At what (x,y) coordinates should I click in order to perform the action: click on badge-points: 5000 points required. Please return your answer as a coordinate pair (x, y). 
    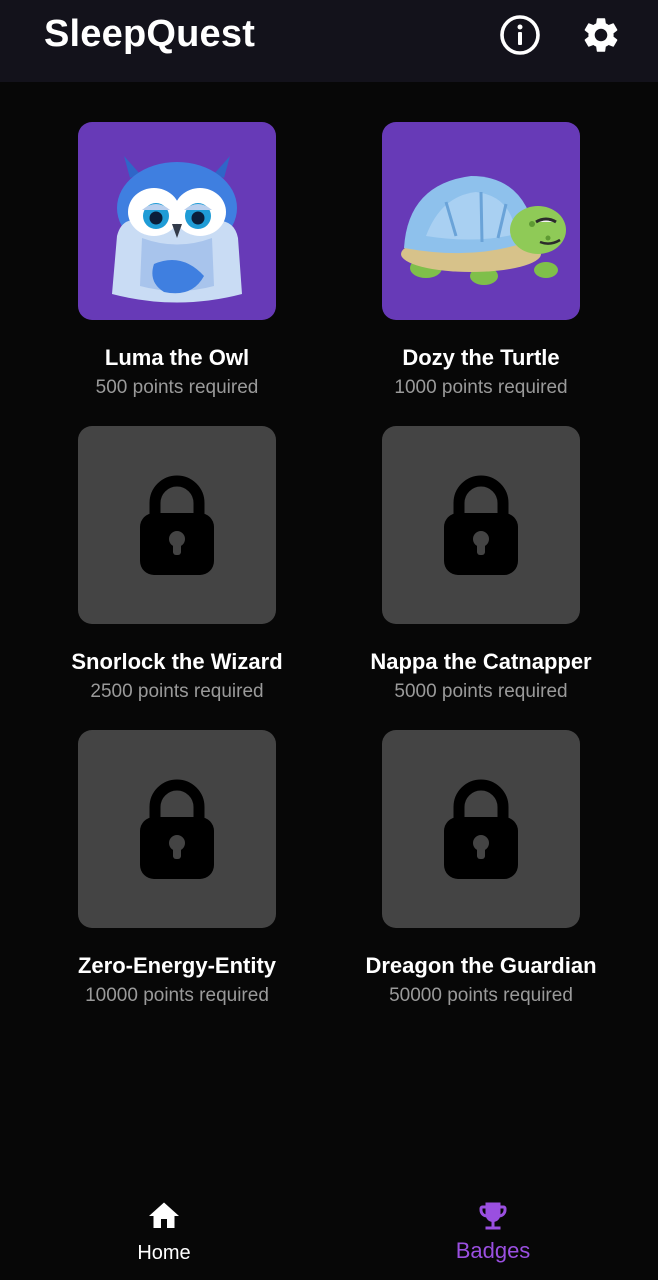
    Looking at the image, I should click on (481, 691).